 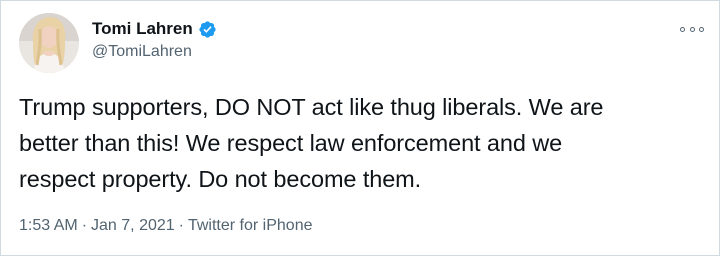 I want to click on tweet-text-line: respect property. Do not become them., so click(x=220, y=179).